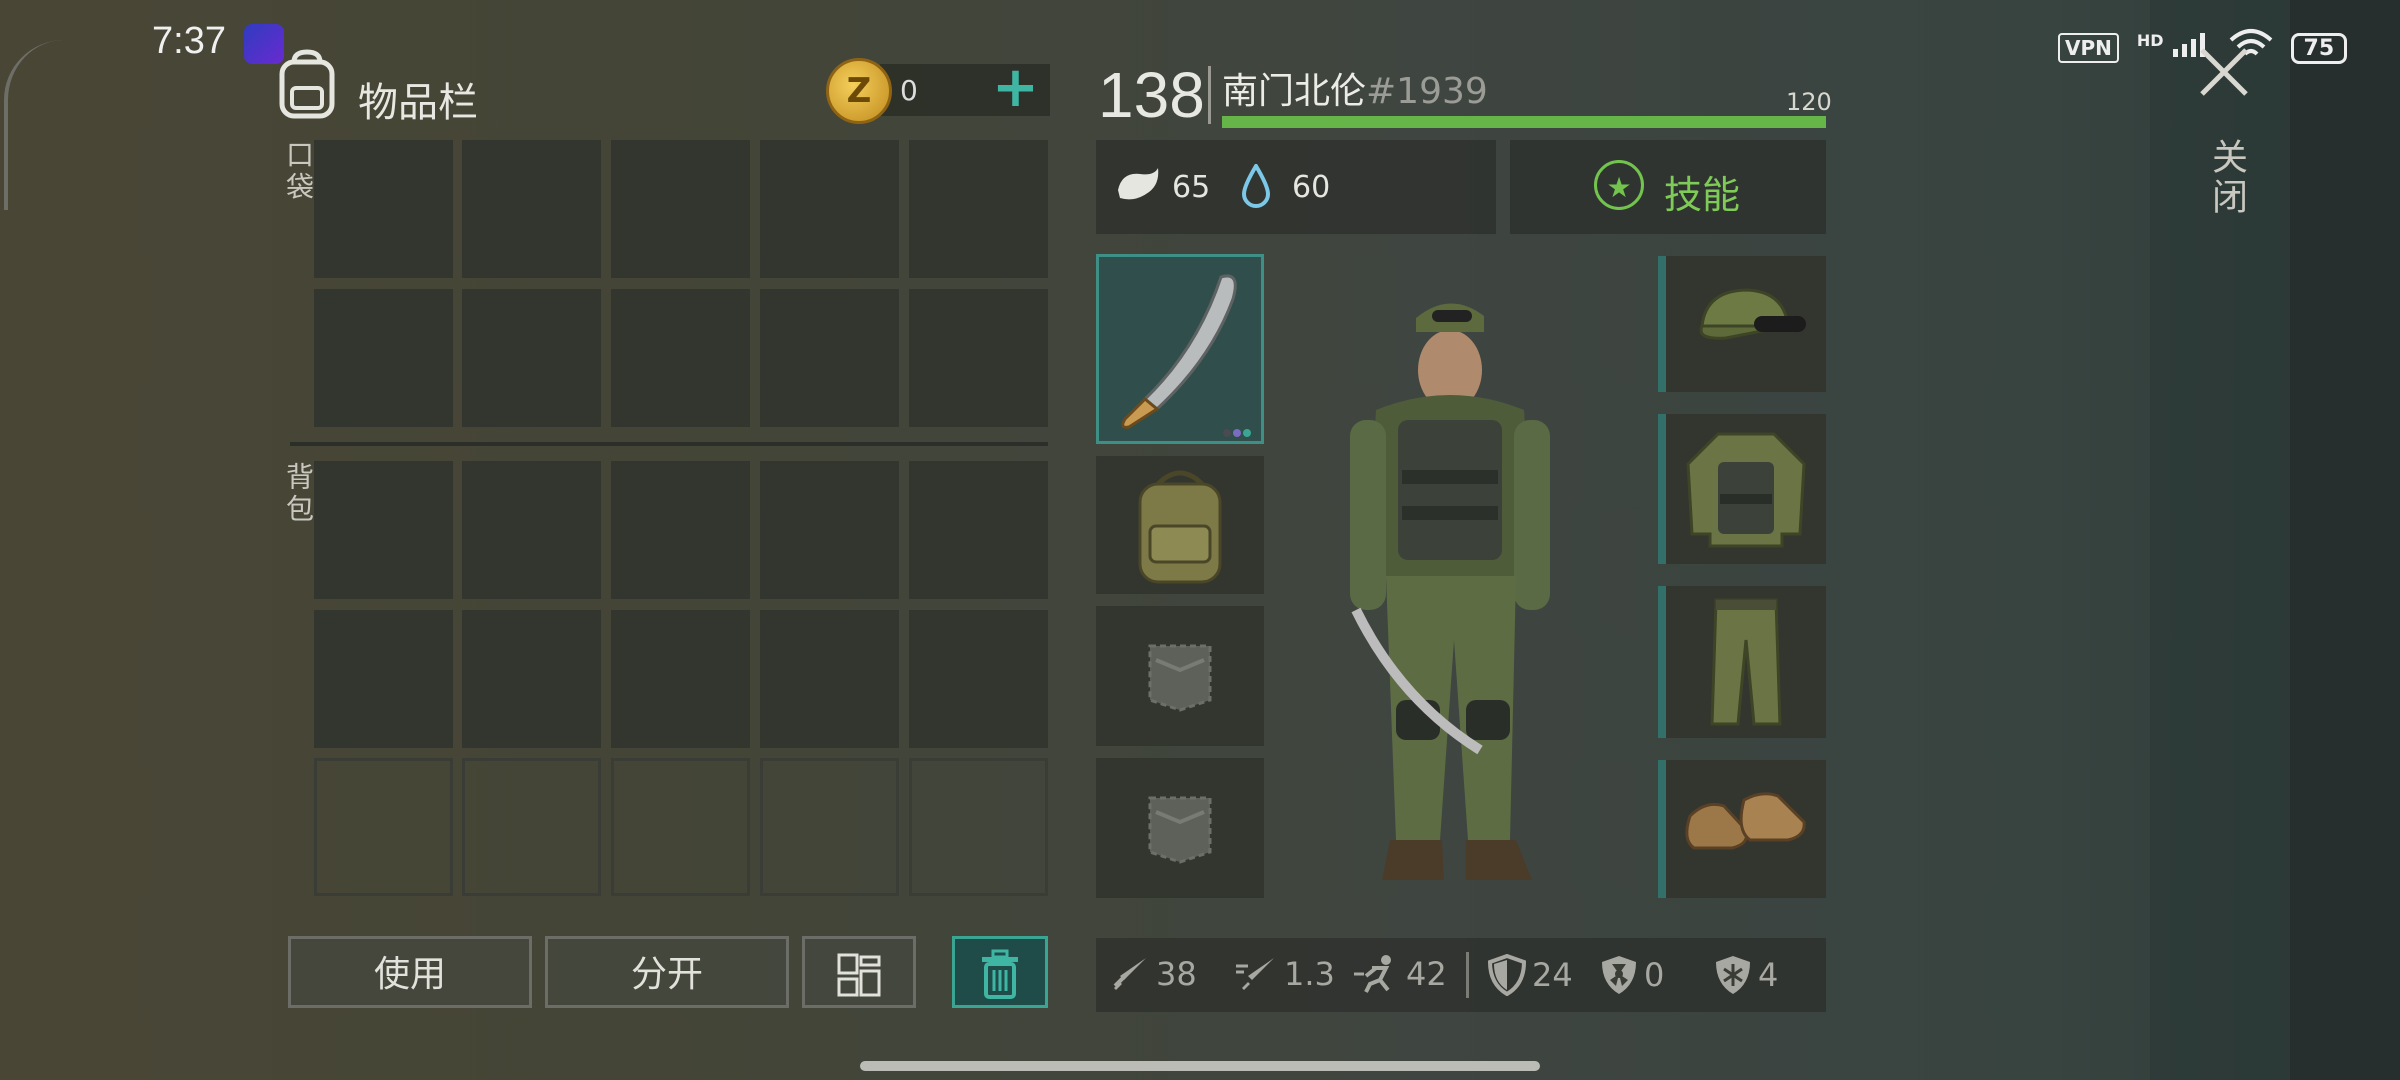 The height and width of the screenshot is (1080, 2400). I want to click on backpack-icon, so click(307, 84).